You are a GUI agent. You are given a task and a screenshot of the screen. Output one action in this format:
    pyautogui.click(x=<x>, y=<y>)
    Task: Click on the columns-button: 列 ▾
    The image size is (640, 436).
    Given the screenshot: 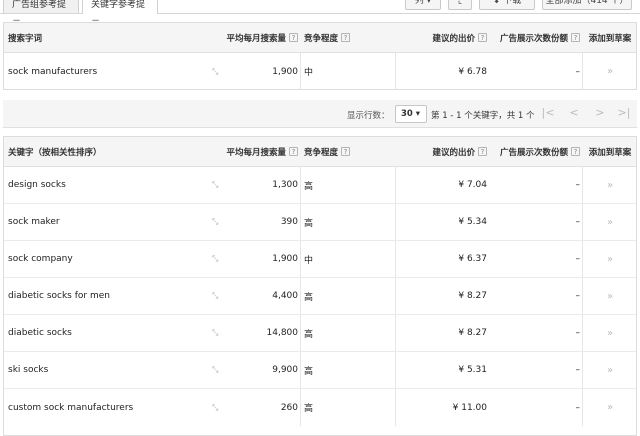 What is the action you would take?
    pyautogui.click(x=423, y=5)
    